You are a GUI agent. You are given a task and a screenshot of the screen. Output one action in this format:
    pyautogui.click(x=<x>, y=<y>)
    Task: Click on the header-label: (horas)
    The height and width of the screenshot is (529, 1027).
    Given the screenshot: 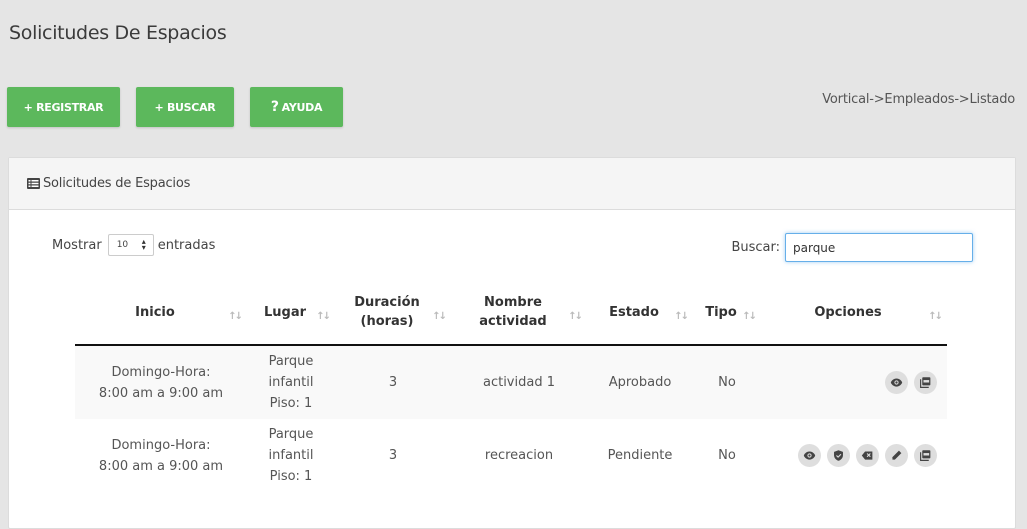 What is the action you would take?
    pyautogui.click(x=387, y=321)
    